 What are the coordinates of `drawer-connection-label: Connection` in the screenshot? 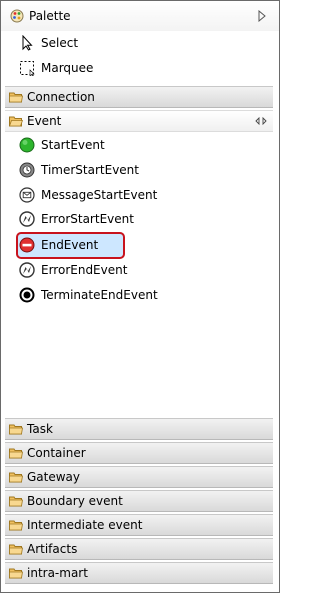 It's located at (61, 97).